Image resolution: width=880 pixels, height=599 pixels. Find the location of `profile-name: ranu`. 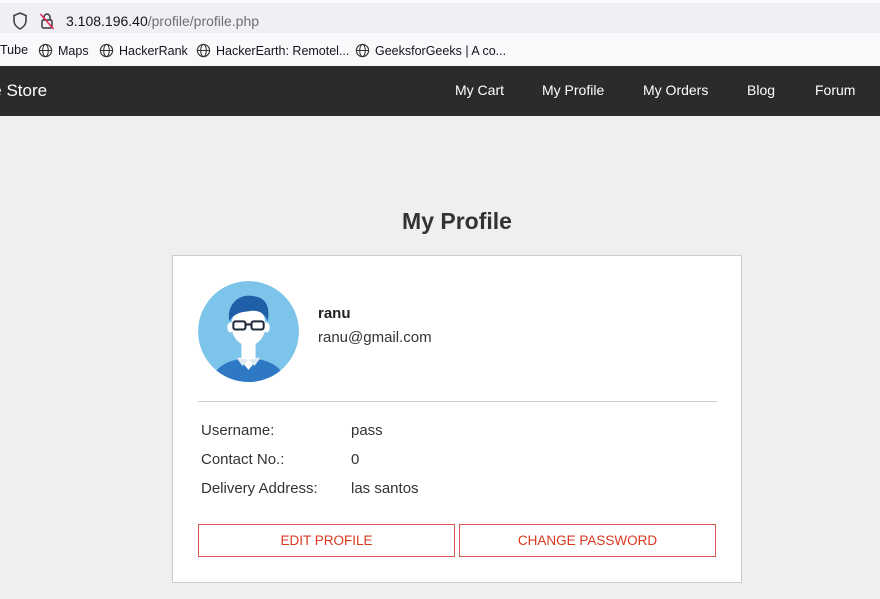

profile-name: ranu is located at coordinates (334, 313).